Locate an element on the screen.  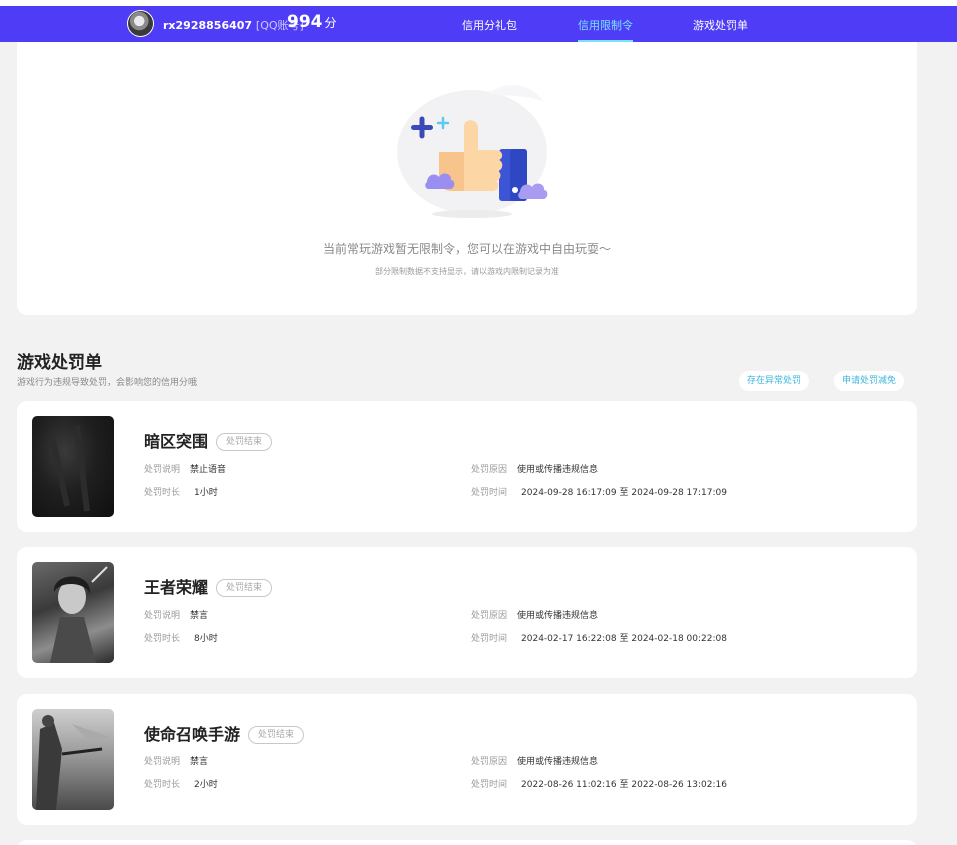
game-name: 暗区突围 处罚结束 is located at coordinates (208, 440).